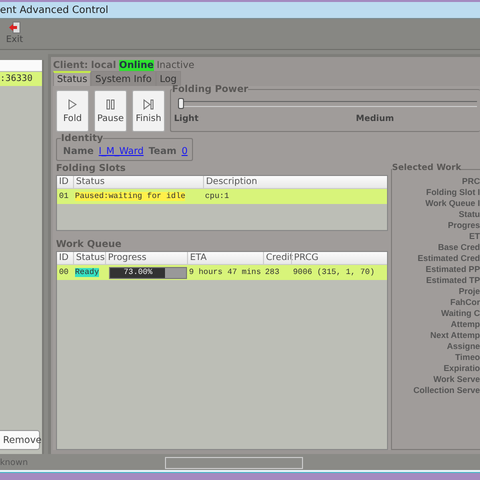 The width and height of the screenshot is (480, 480). What do you see at coordinates (449, 258) in the screenshot?
I see `field-label: Estimated Cred` at bounding box center [449, 258].